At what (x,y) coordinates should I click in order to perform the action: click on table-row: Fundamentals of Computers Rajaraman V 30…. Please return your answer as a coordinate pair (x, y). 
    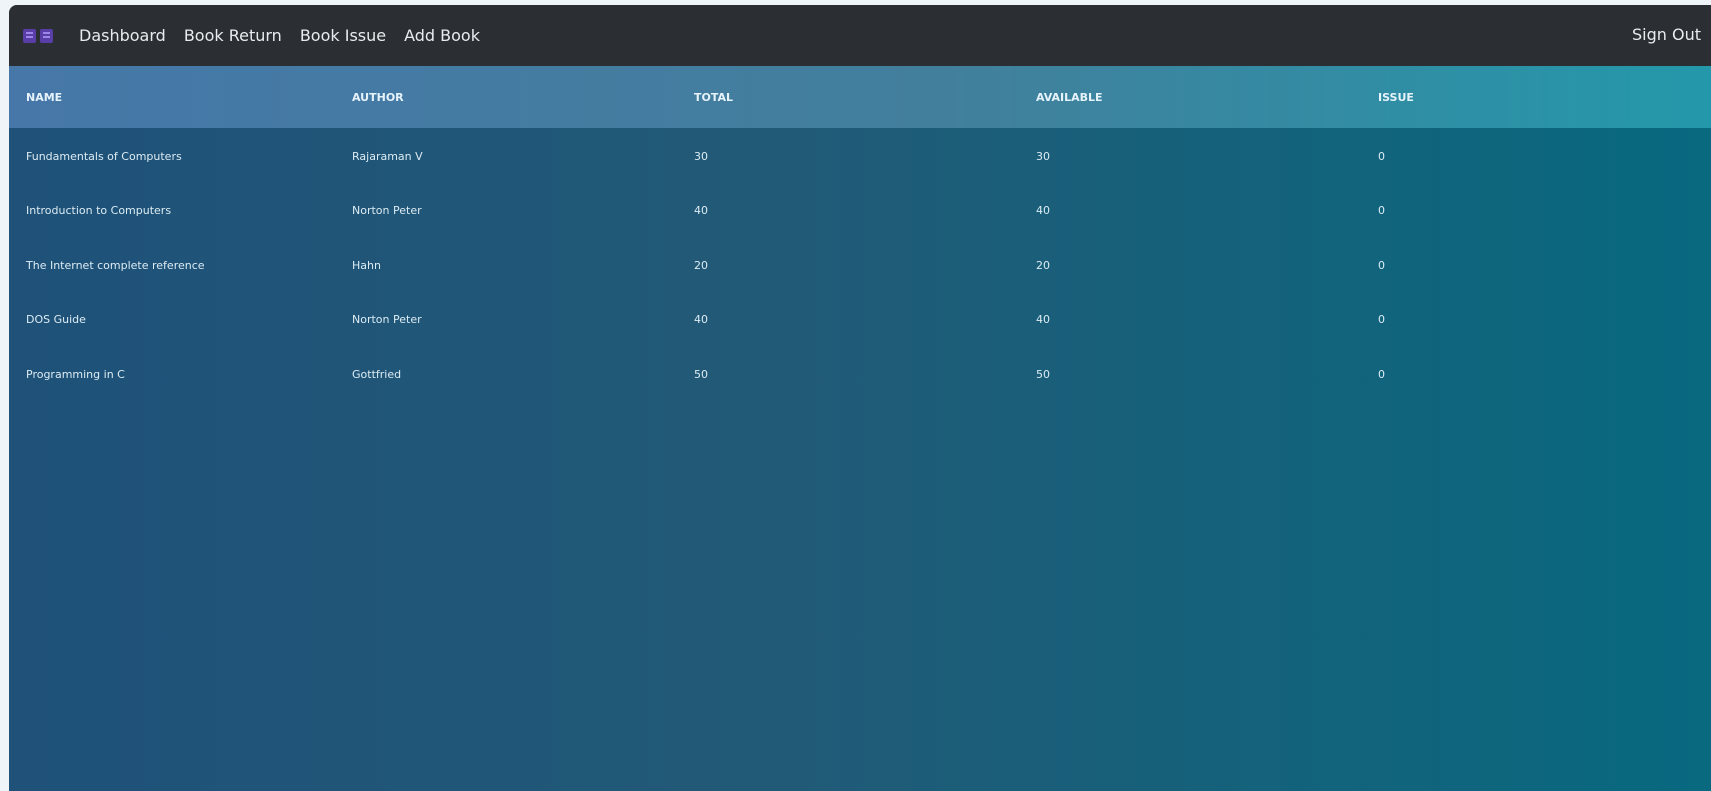
    Looking at the image, I should click on (860, 156).